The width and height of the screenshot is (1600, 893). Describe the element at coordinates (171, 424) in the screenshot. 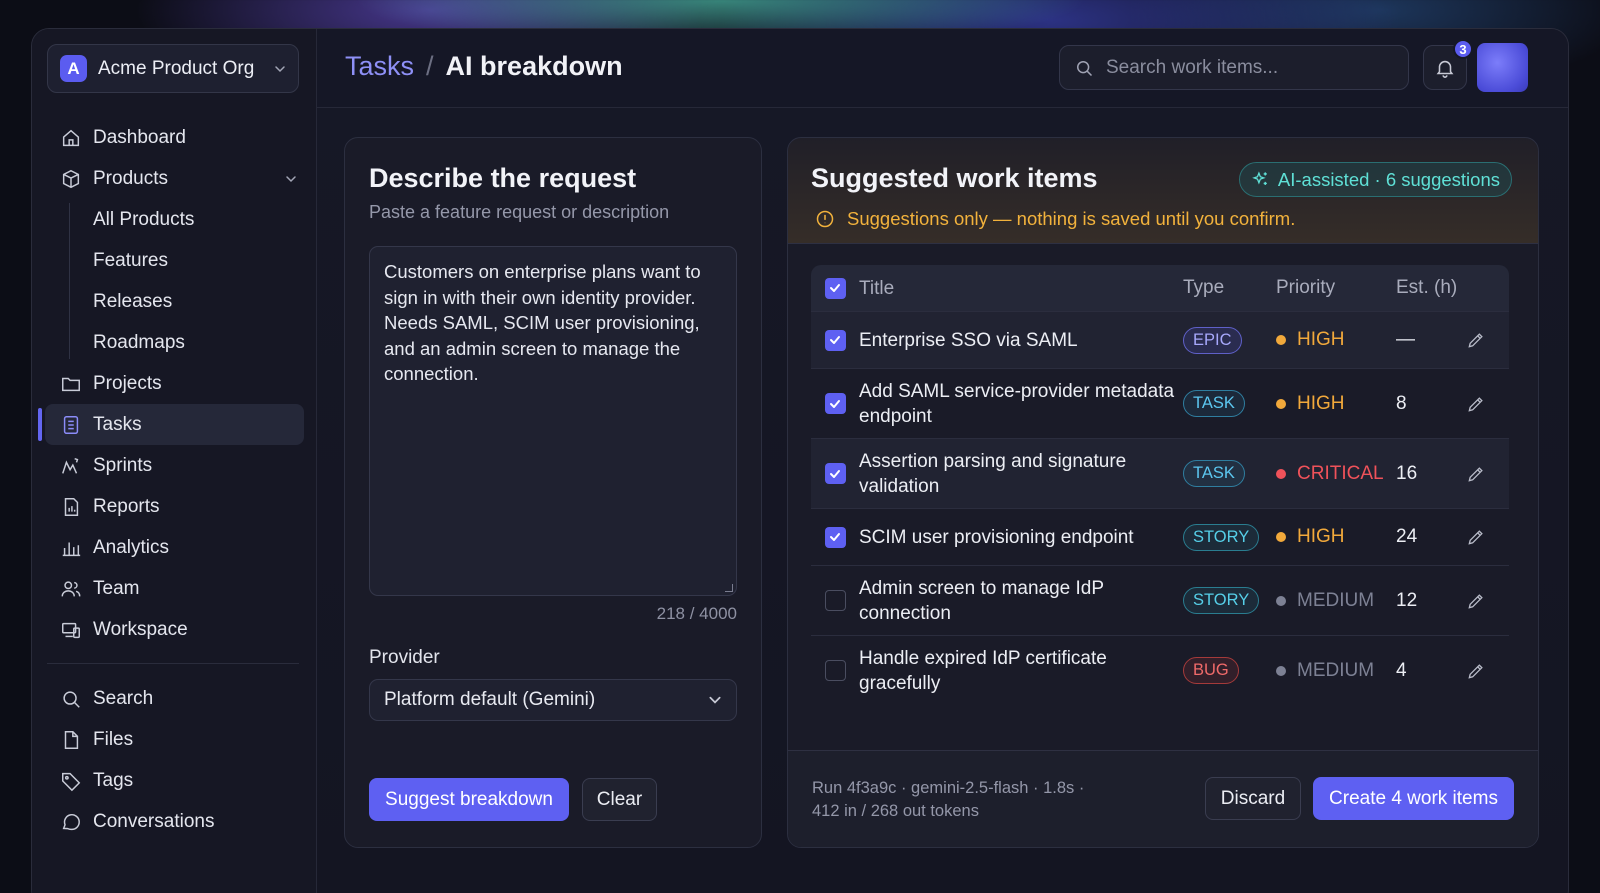

I see `sidebar-item-tasks: Tasks` at that location.